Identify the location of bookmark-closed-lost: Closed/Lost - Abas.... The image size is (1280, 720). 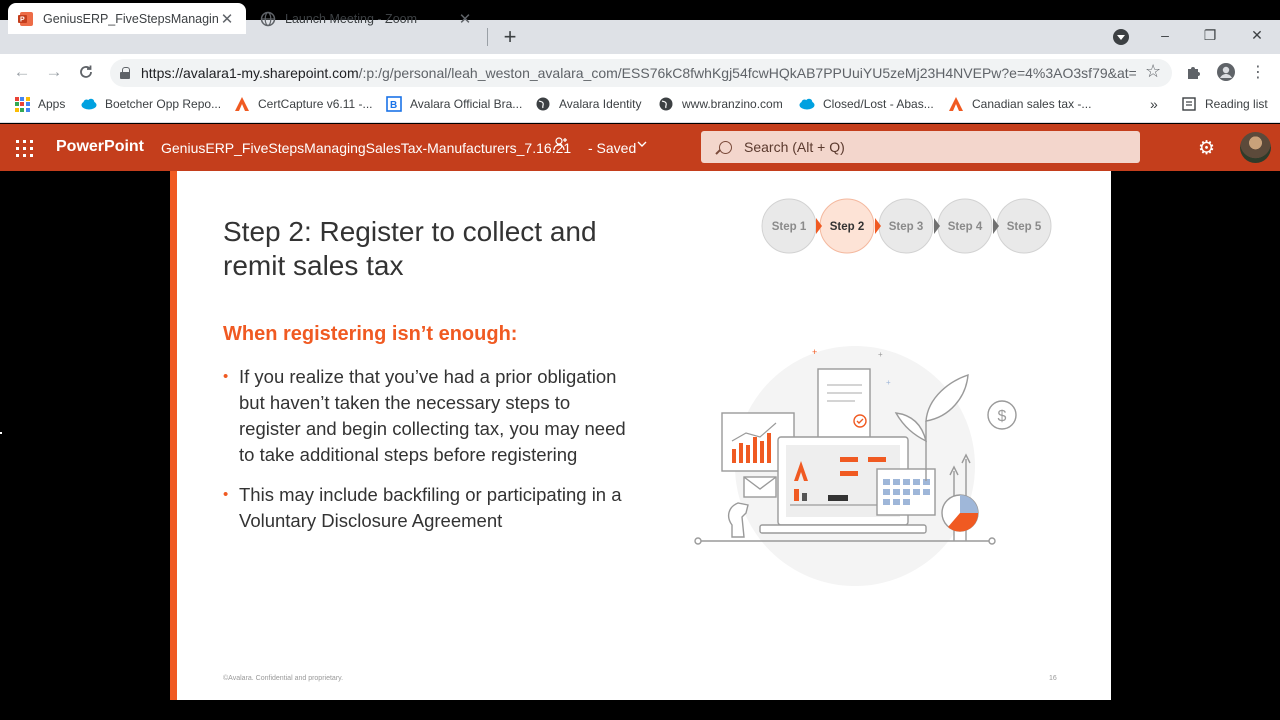
(866, 104).